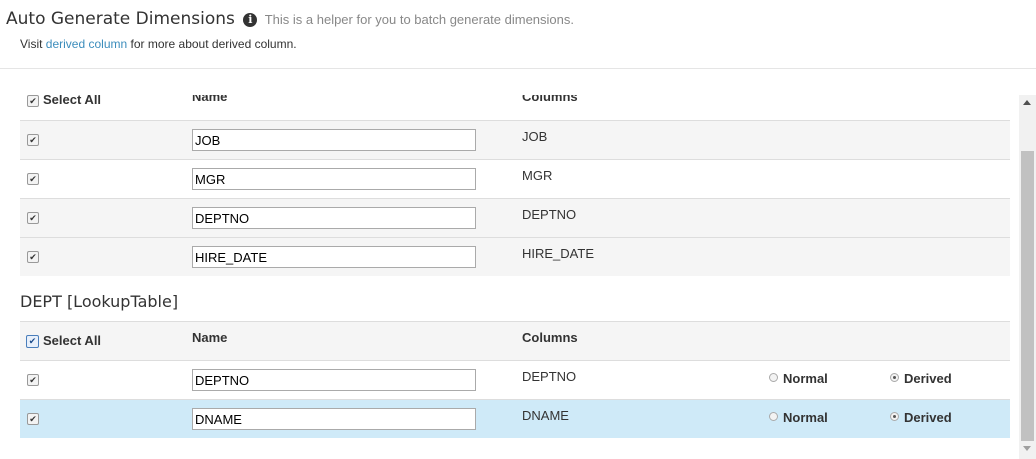 This screenshot has width=1036, height=459. What do you see at coordinates (545, 415) in the screenshot?
I see `column-name: DNAME` at bounding box center [545, 415].